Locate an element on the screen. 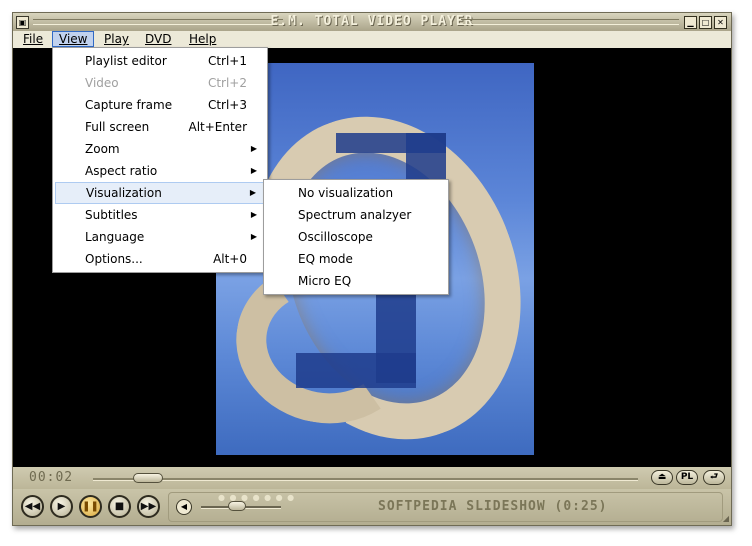 This screenshot has height=546, width=752. playlist-button: PL is located at coordinates (687, 477).